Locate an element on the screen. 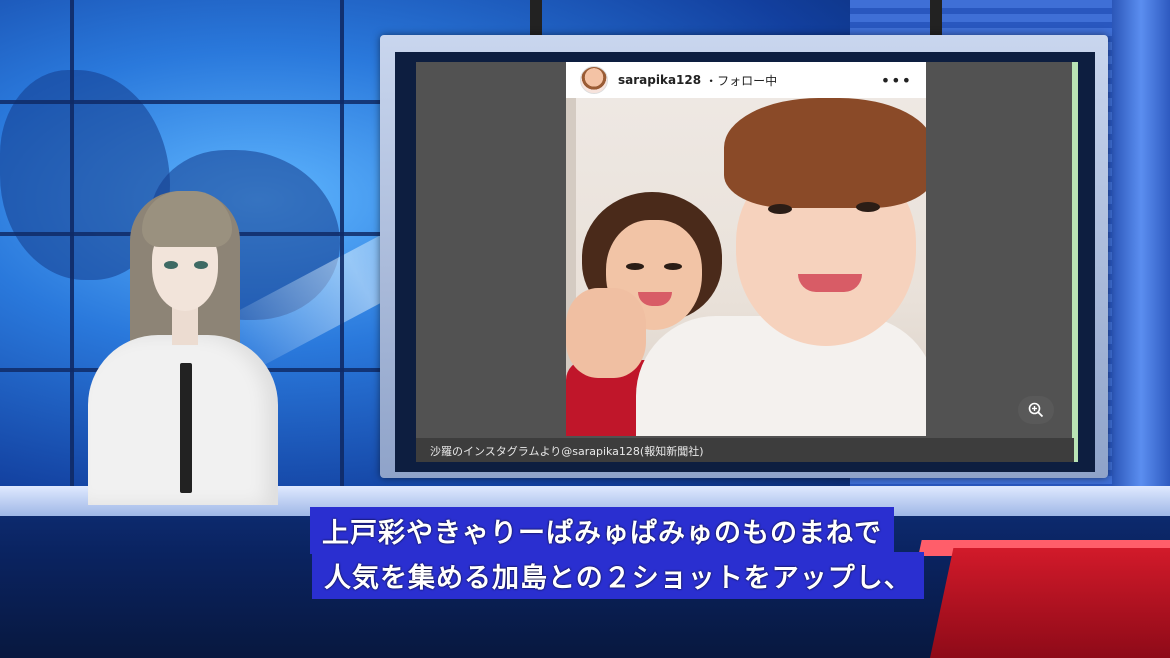 The image size is (1170, 658). studio-pillar is located at coordinates (1141, 270).